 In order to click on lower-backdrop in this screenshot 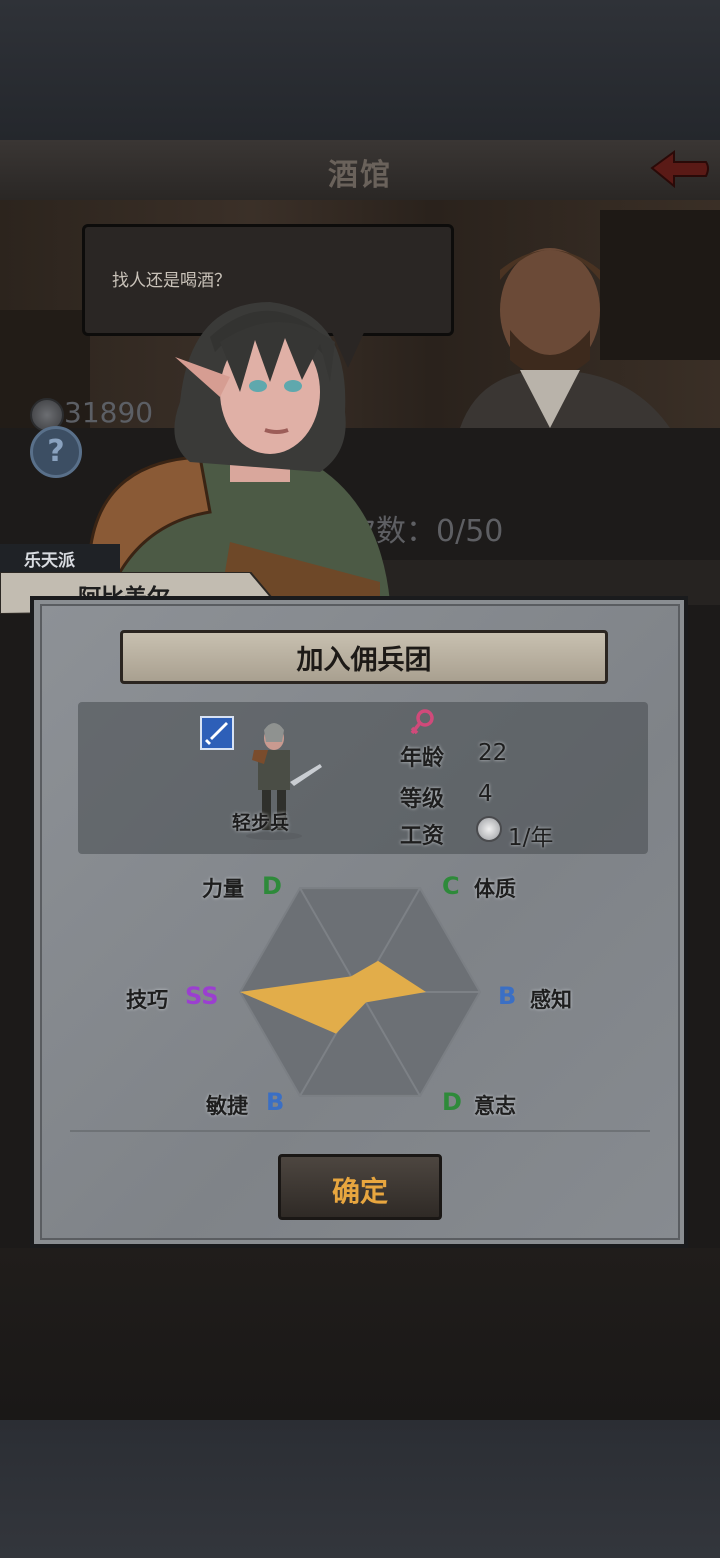, I will do `click(360, 1334)`.